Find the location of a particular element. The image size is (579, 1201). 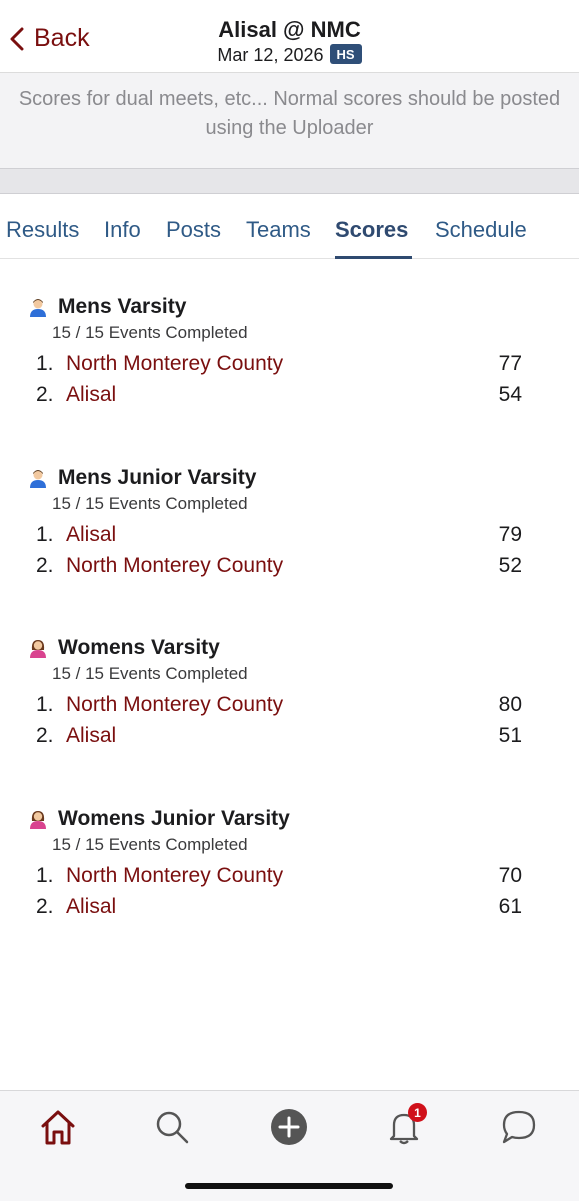

messages-button is located at coordinates (519, 1127).